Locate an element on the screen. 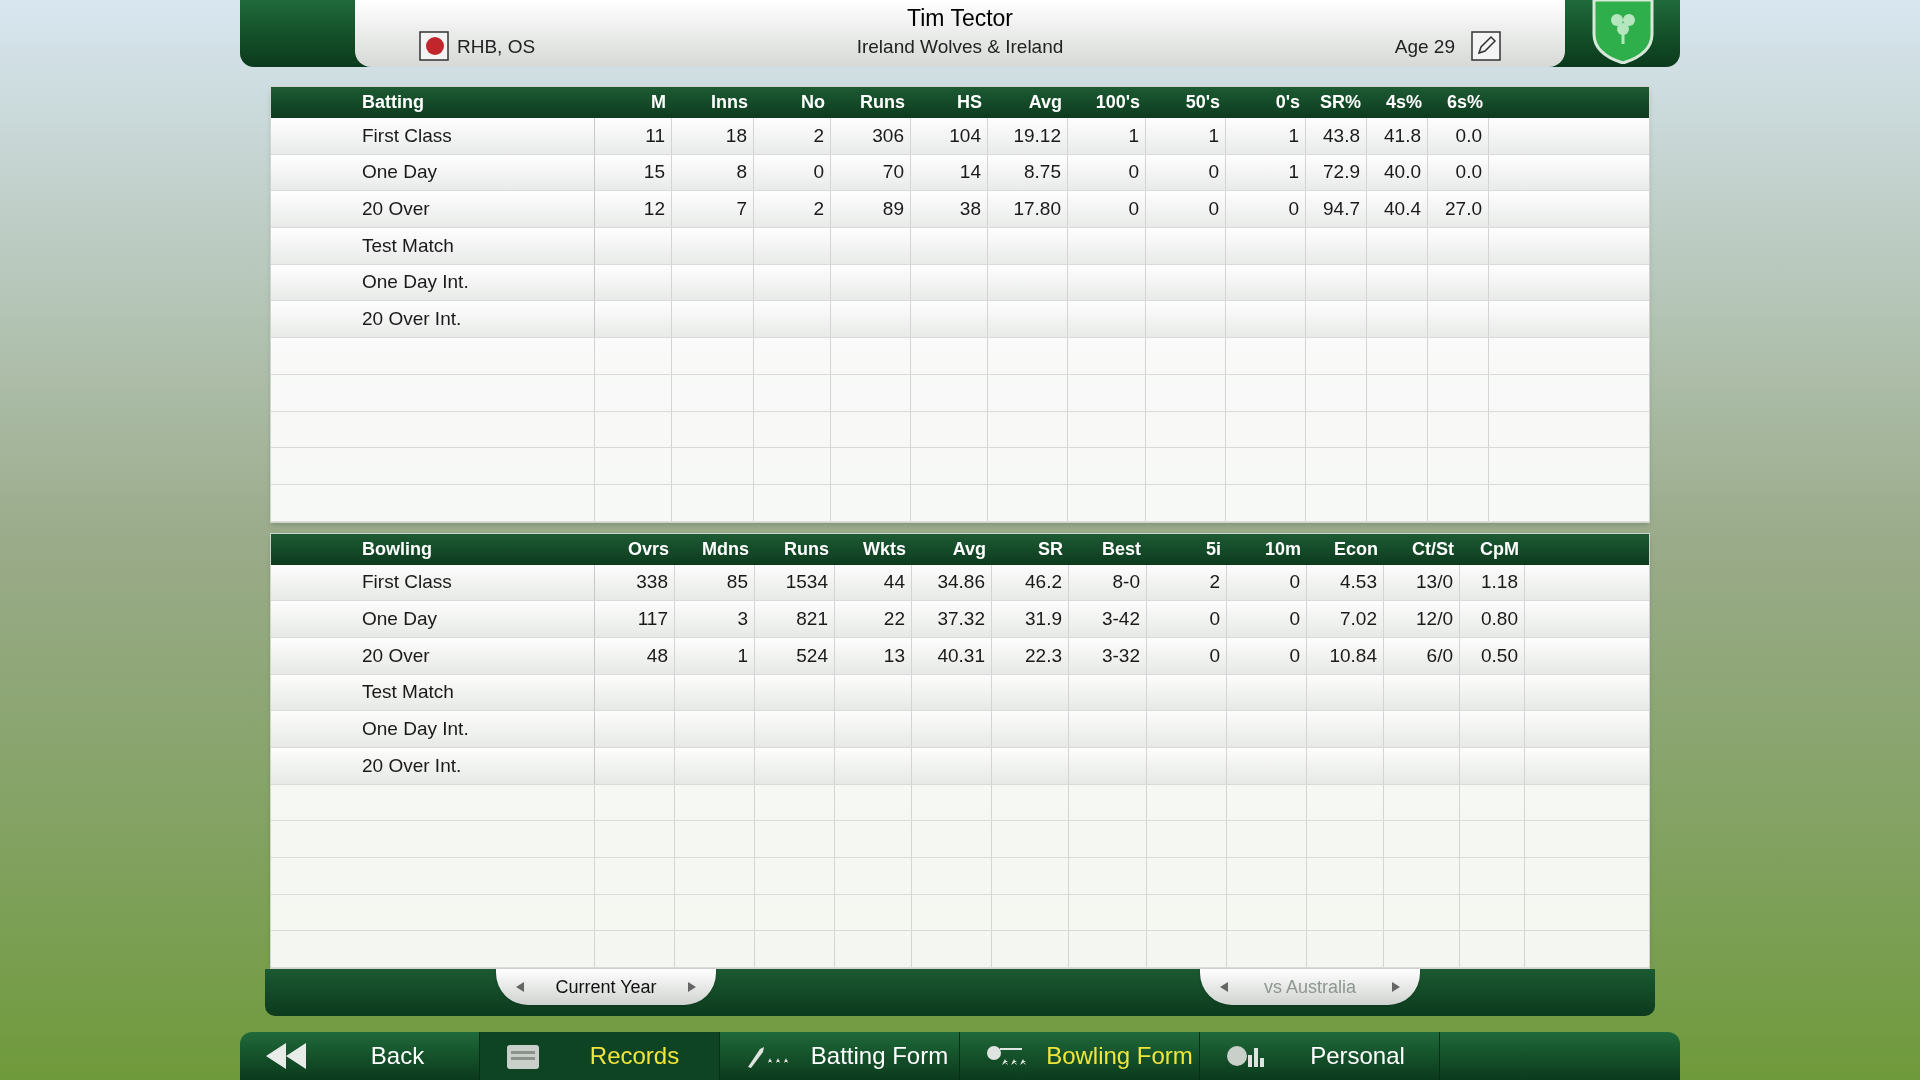  nav-tab: Records is located at coordinates (600, 1056).